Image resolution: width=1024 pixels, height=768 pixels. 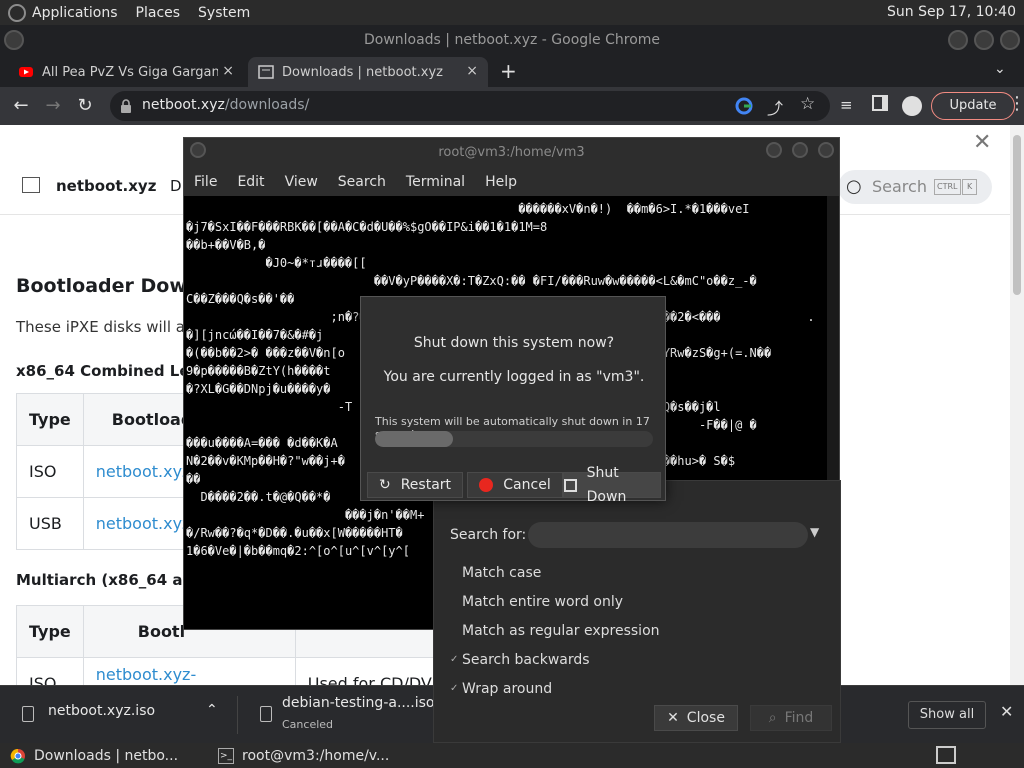 What do you see at coordinates (301, 182) in the screenshot?
I see `menu-view: View` at bounding box center [301, 182].